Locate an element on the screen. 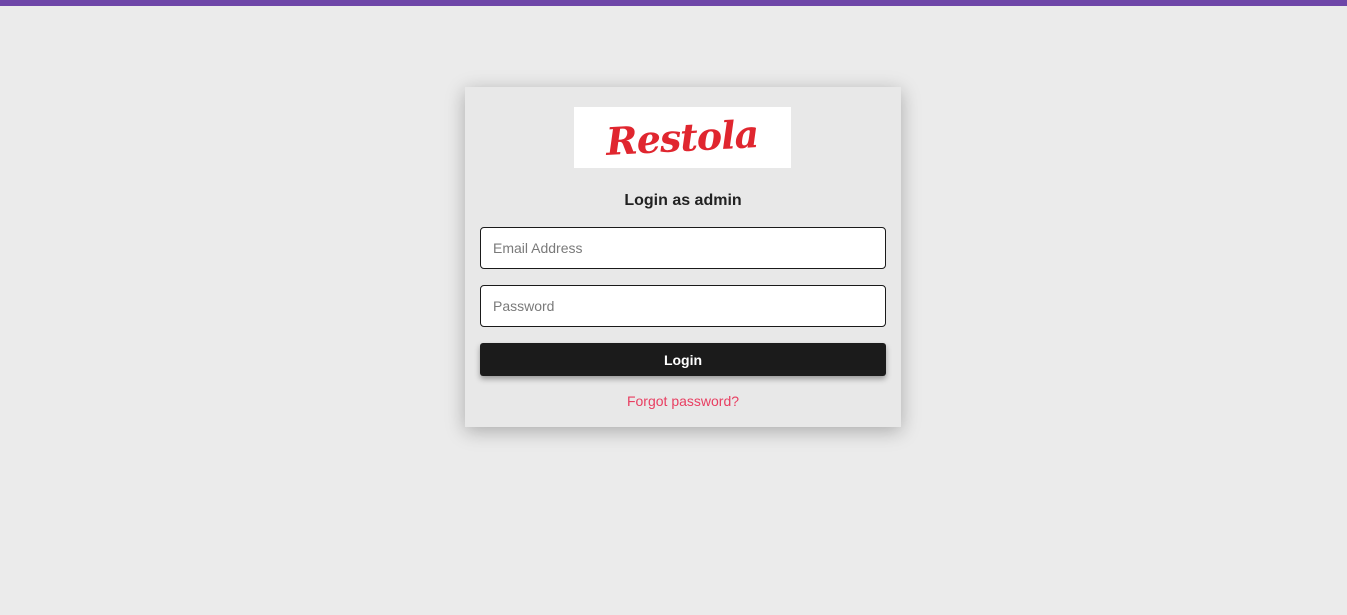  top-accent-bar is located at coordinates (673, 3).